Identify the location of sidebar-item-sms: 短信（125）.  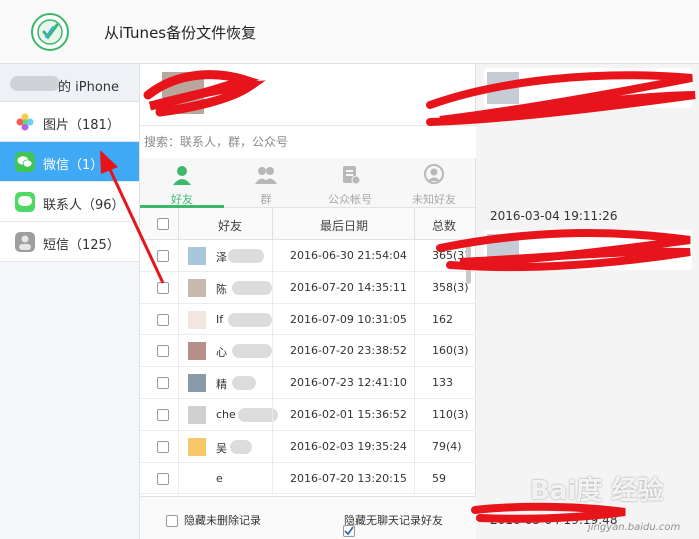
(69, 242).